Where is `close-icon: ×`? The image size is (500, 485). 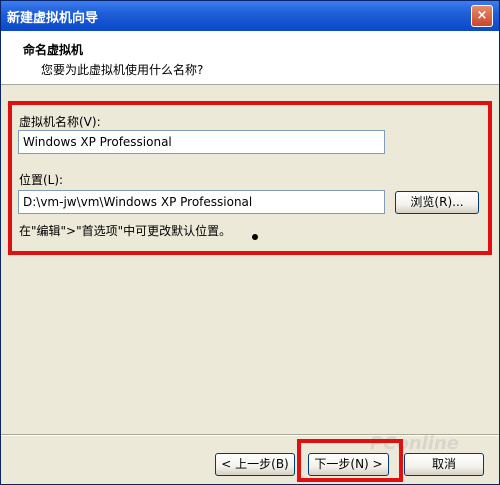 close-icon: × is located at coordinates (482, 15).